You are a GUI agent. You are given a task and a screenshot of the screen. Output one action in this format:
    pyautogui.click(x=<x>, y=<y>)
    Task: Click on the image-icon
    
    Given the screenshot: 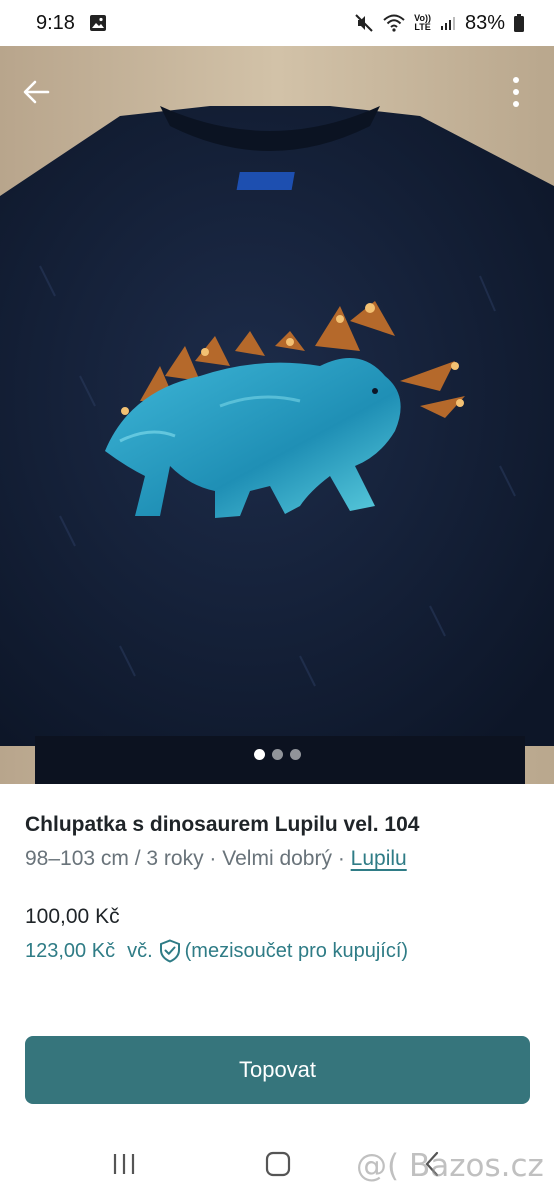 What is the action you would take?
    pyautogui.click(x=98, y=23)
    